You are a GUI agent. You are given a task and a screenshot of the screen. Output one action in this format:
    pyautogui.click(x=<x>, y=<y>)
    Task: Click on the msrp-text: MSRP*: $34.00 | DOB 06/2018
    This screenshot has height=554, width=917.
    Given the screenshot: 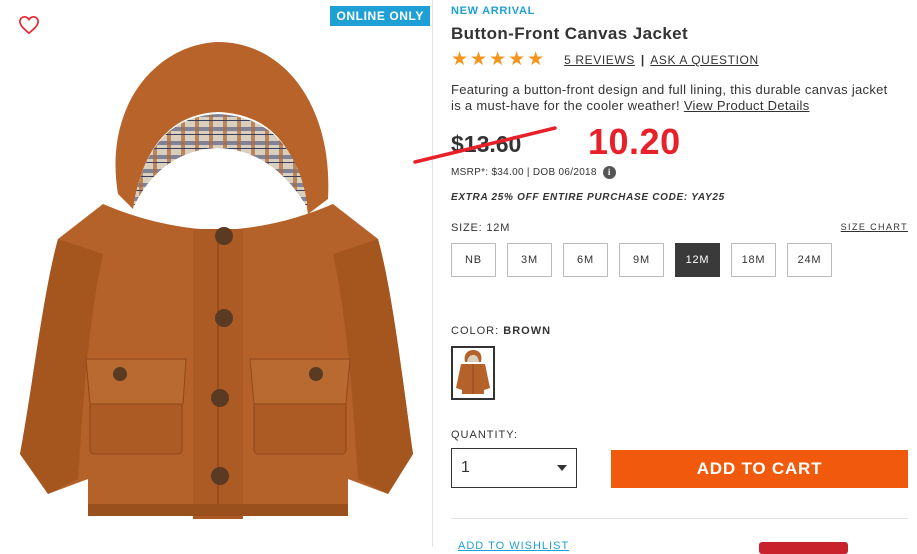 What is the action you would take?
    pyautogui.click(x=524, y=172)
    